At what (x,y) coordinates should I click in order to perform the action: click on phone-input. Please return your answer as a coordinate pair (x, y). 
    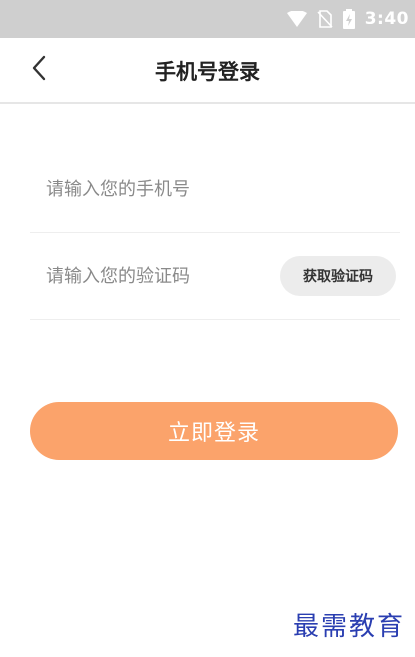
    Looking at the image, I should click on (161, 189).